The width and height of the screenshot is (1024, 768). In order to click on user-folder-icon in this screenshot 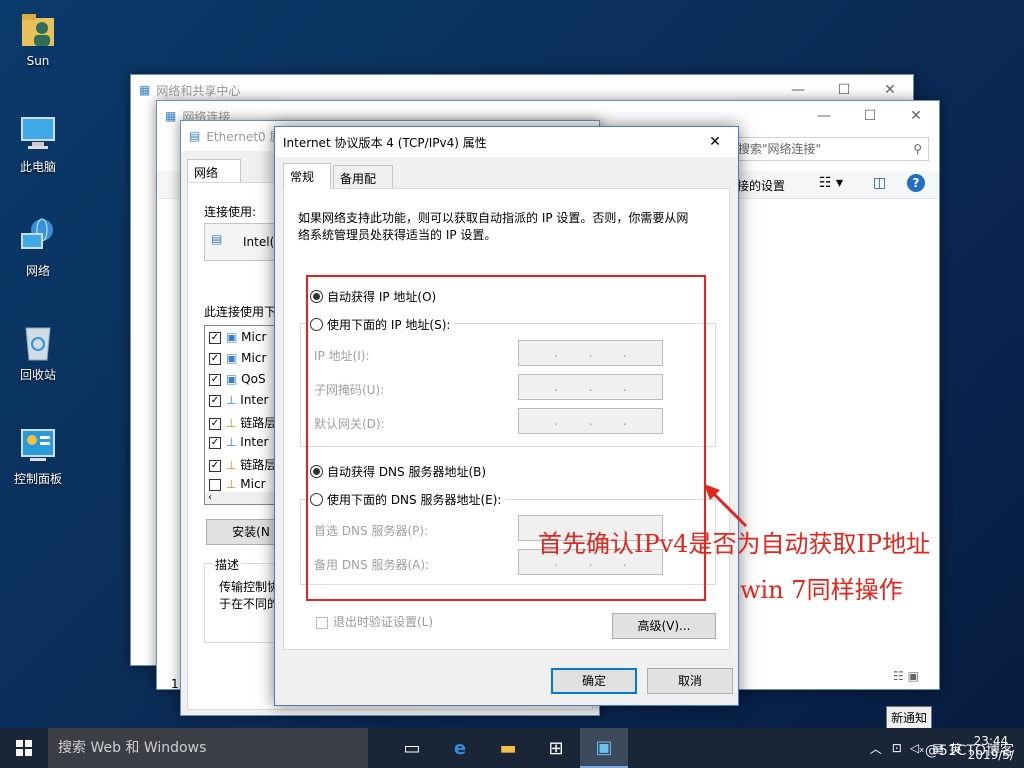, I will do `click(38, 29)`.